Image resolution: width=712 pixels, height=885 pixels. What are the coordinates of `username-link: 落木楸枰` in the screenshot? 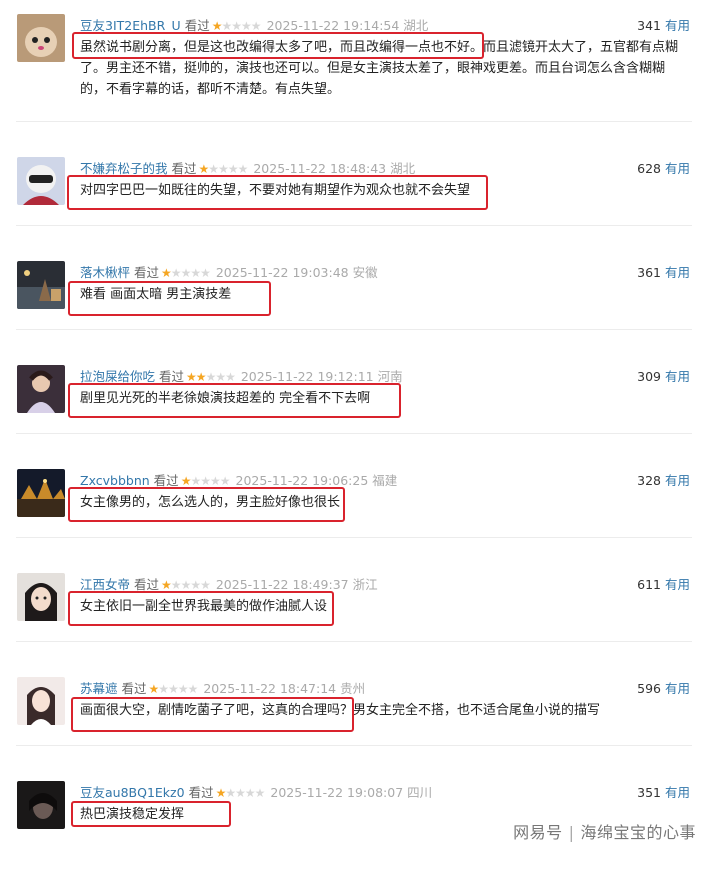 It's located at (105, 272).